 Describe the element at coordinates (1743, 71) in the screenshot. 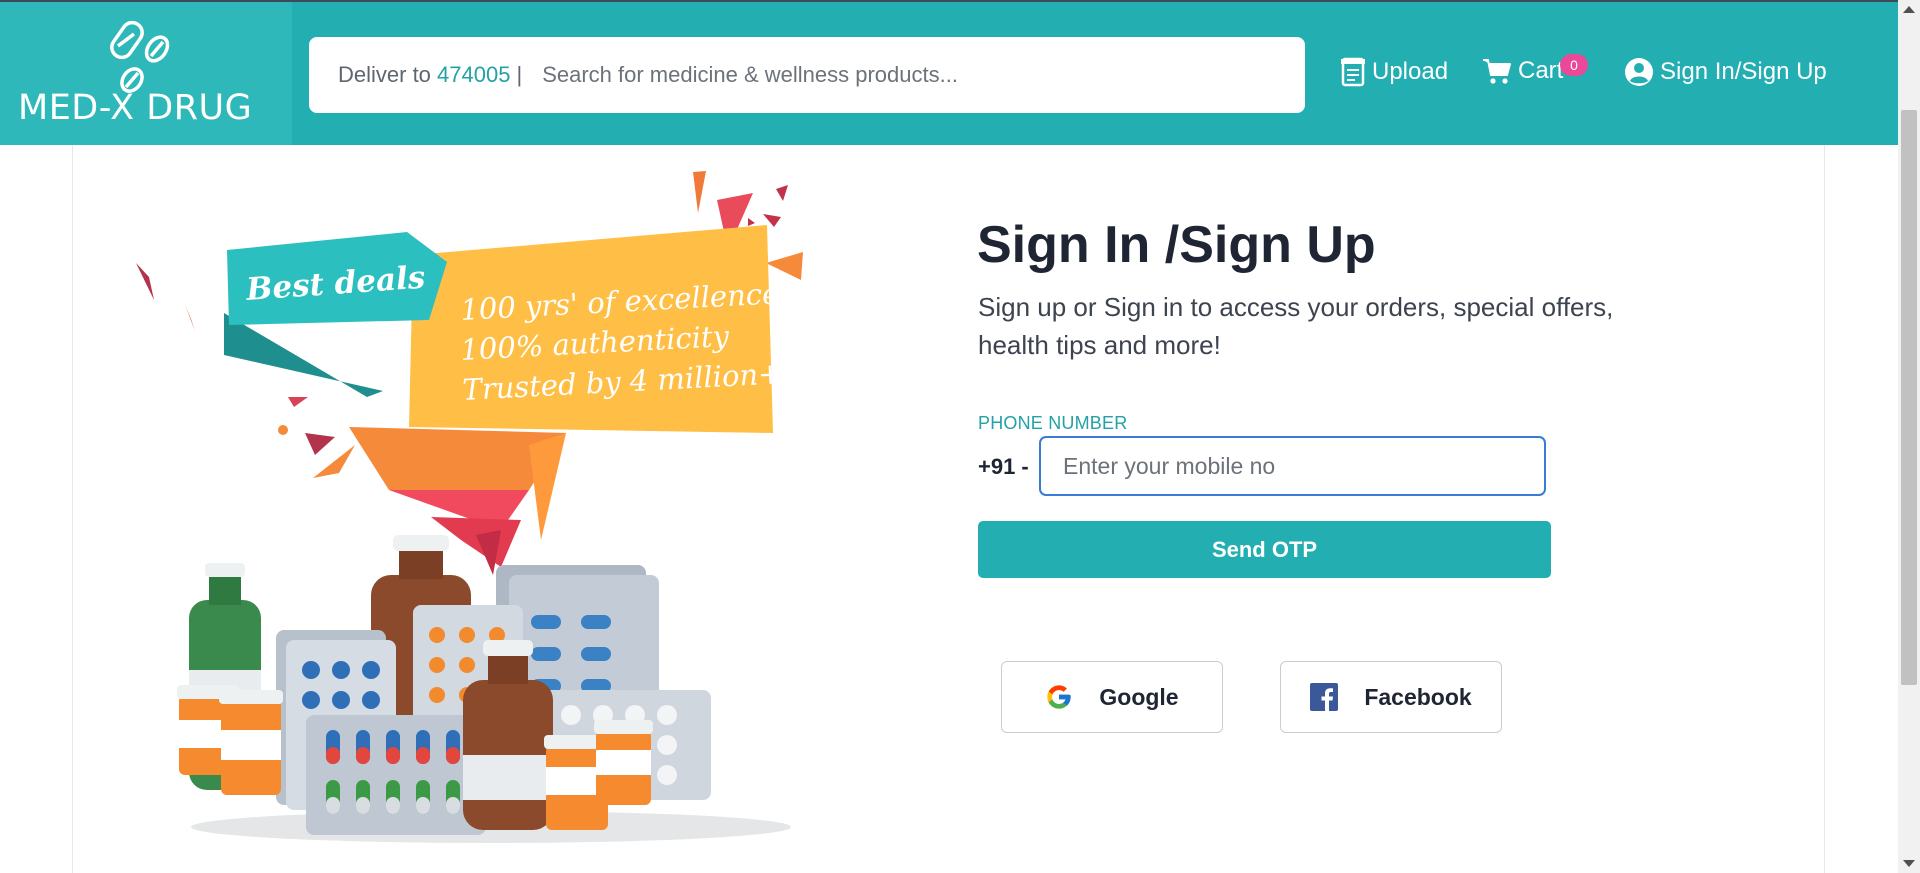

I see `signin-label: Sign In/Sign Up` at that location.